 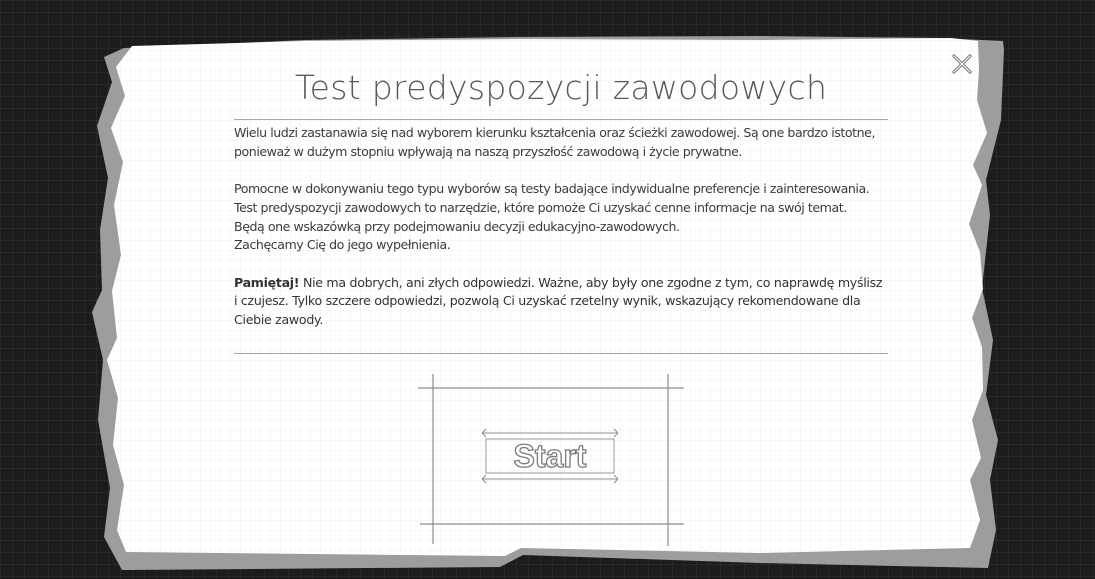 I want to click on start-button: Start, so click(x=550, y=456).